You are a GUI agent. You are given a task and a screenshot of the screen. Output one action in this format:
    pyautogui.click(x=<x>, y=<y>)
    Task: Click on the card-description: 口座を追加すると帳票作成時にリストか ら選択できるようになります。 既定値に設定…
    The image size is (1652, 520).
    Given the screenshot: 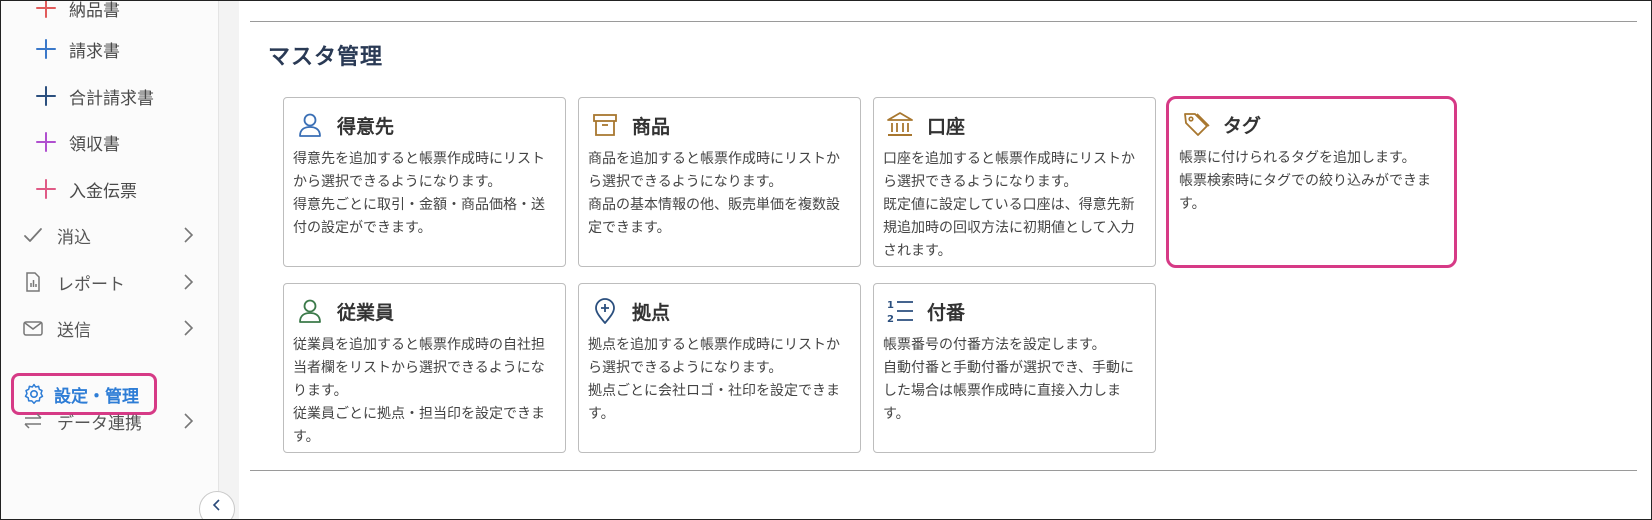 What is the action you would take?
    pyautogui.click(x=1009, y=205)
    